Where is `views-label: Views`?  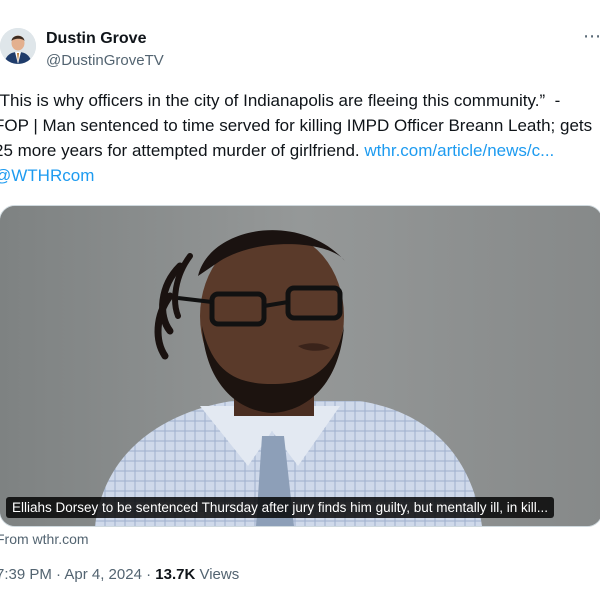 views-label: Views is located at coordinates (217, 574).